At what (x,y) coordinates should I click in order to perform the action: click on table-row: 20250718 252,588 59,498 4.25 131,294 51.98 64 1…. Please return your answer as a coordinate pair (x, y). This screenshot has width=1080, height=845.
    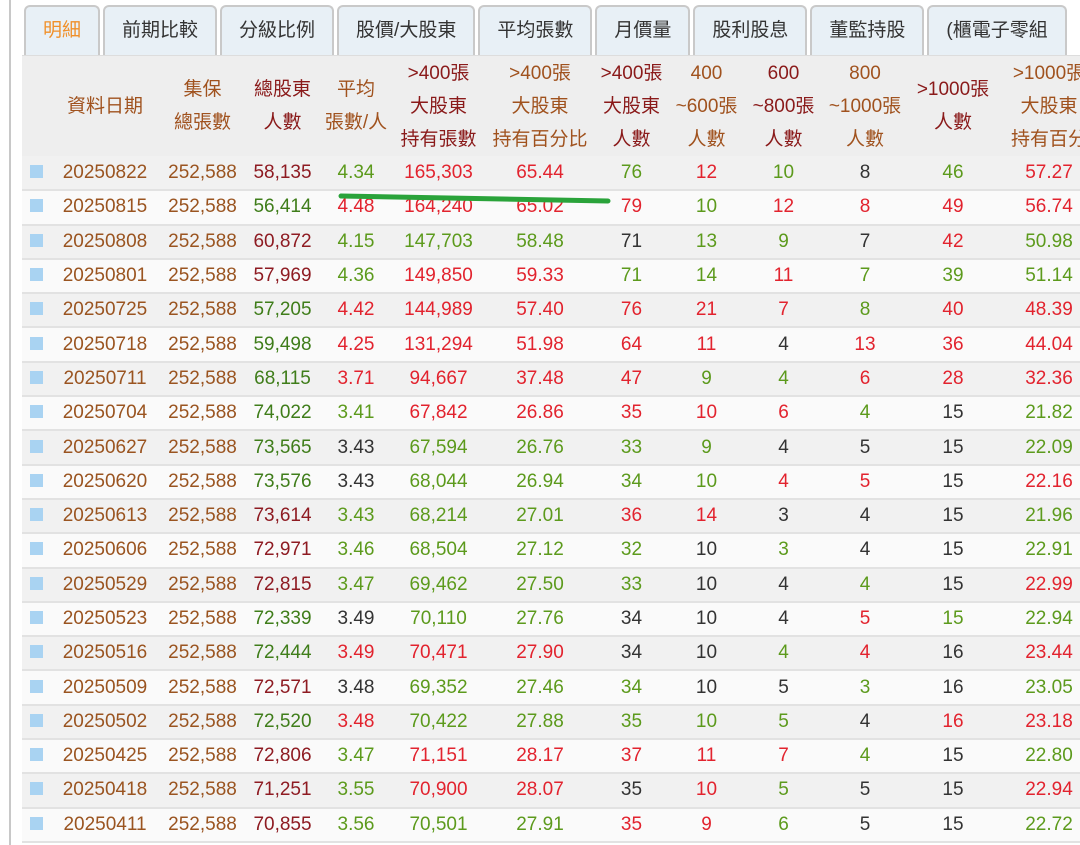
    Looking at the image, I should click on (551, 345).